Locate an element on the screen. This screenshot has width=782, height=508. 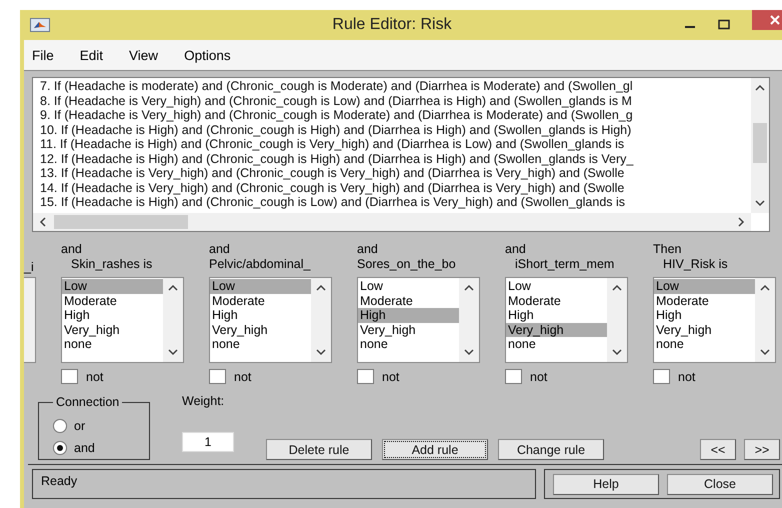
variable-label: iShort_term_mem is located at coordinates (565, 264).